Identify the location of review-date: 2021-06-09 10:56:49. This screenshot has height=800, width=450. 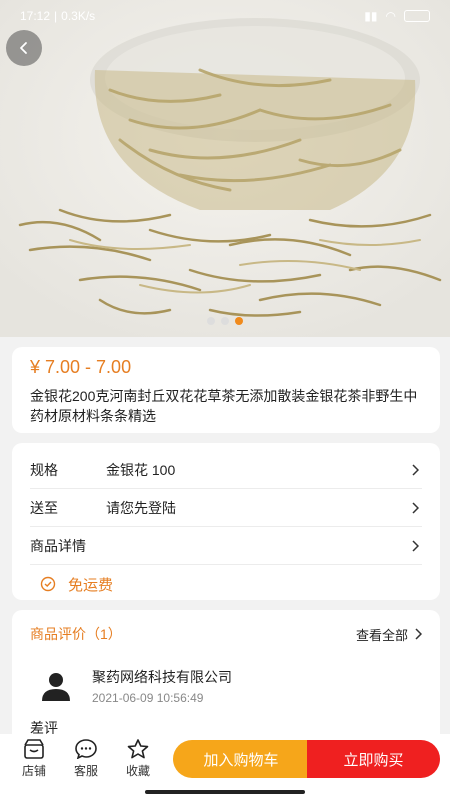
(148, 698).